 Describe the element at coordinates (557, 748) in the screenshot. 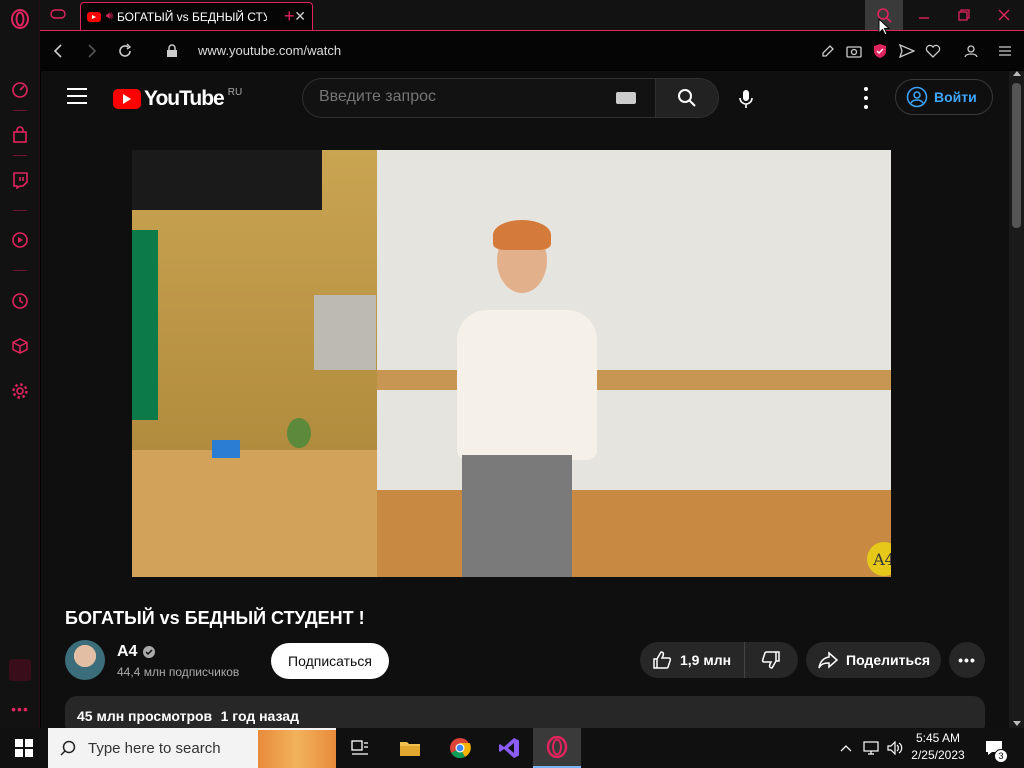

I see `opera-taskbar-icon` at that location.